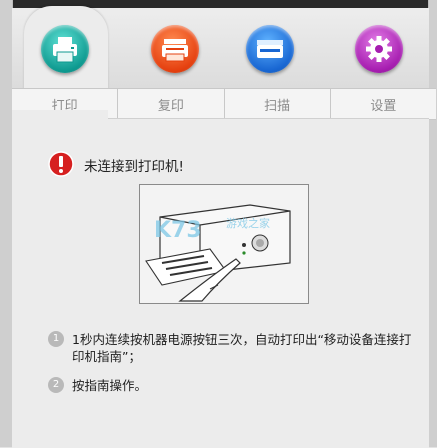 Image resolution: width=437 pixels, height=448 pixels. Describe the element at coordinates (60, 123) in the screenshot. I see `panel-tab-connector` at that location.